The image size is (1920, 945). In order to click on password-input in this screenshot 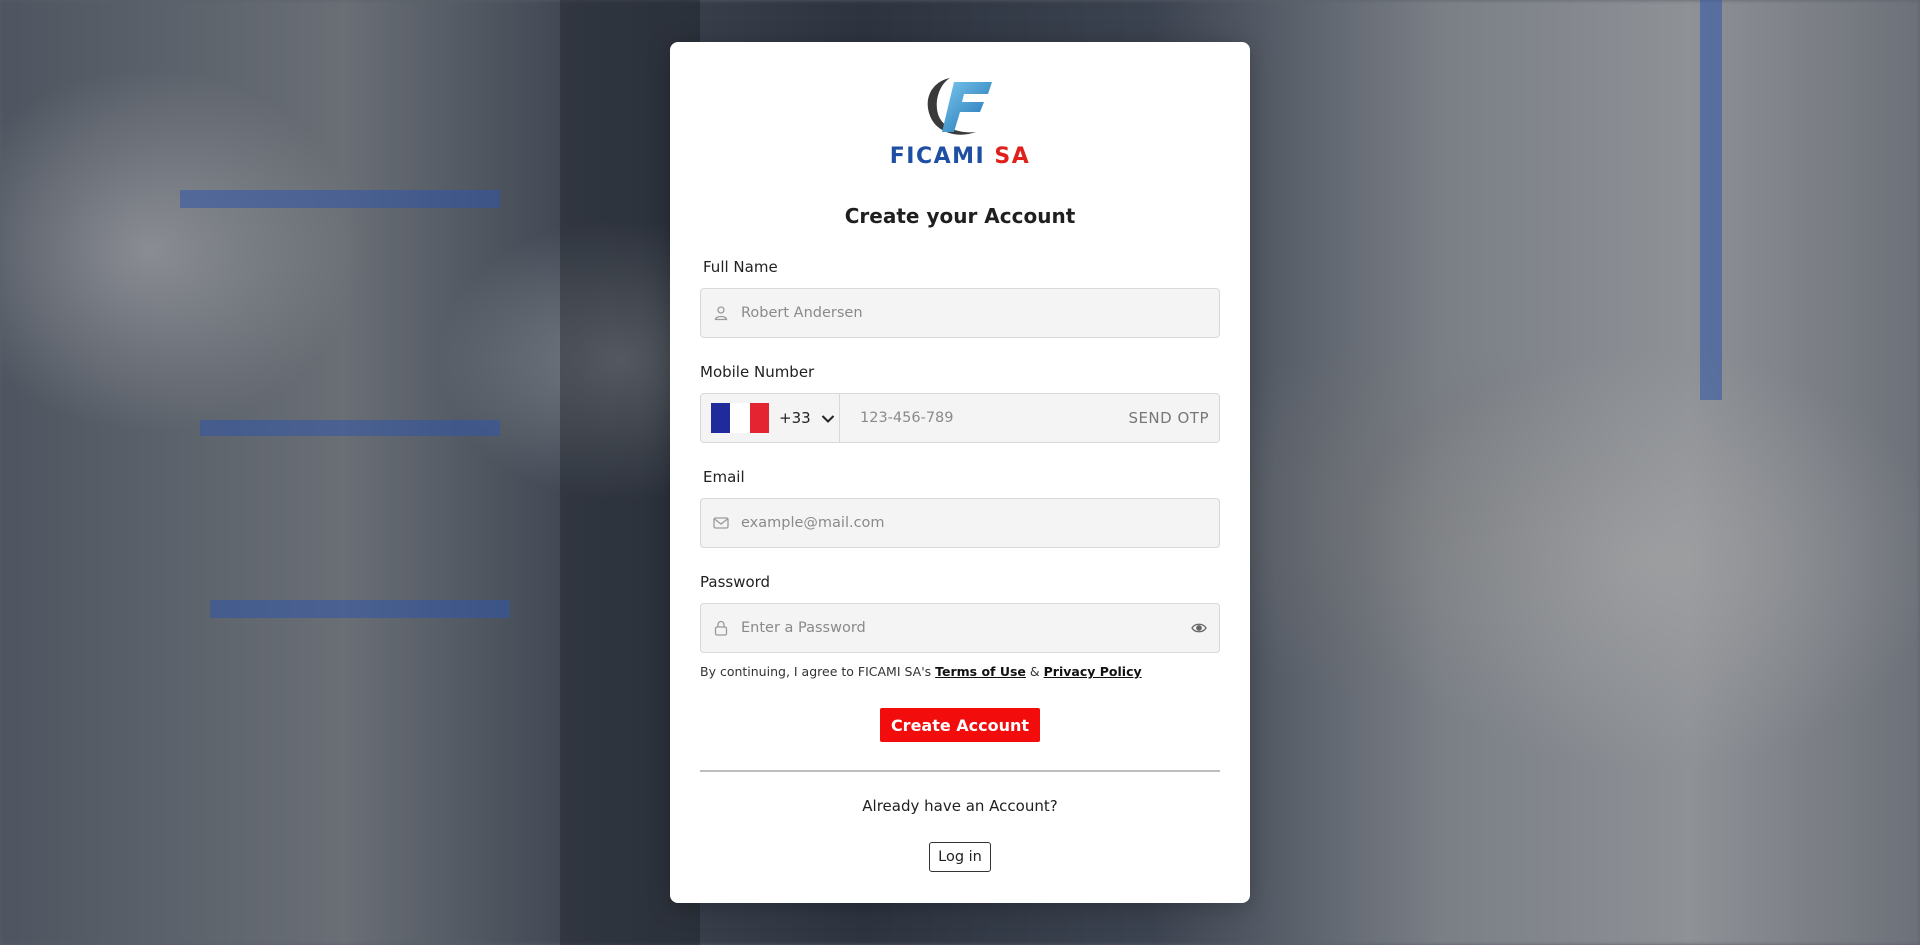, I will do `click(960, 628)`.